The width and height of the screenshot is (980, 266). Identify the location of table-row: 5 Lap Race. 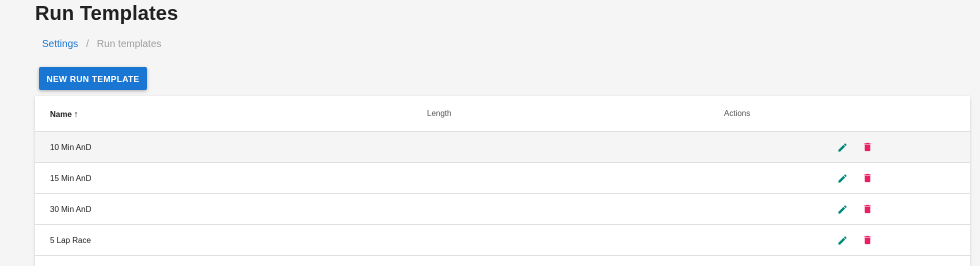
(502, 240).